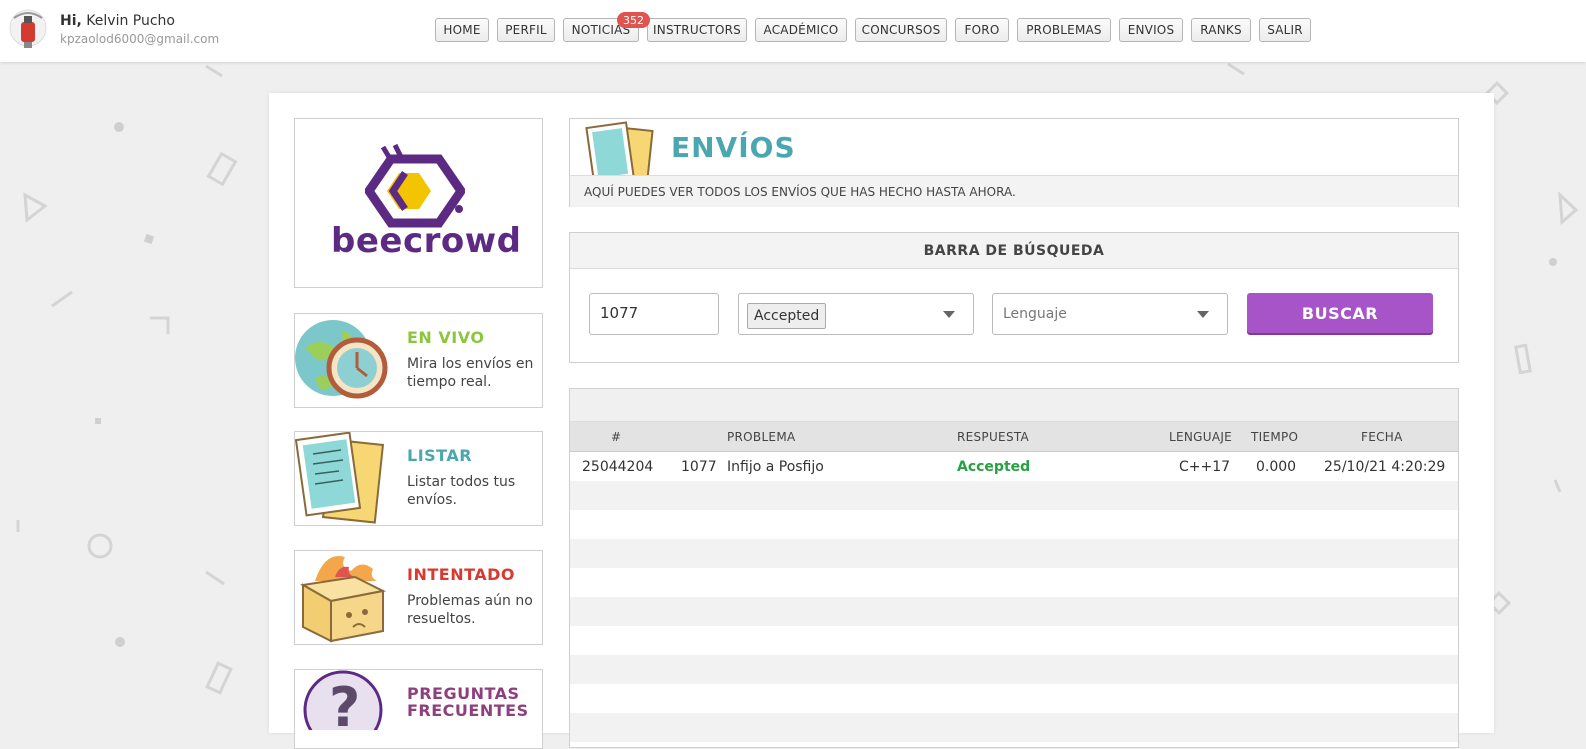 The width and height of the screenshot is (1586, 749). What do you see at coordinates (761, 437) in the screenshot?
I see `header-problema: PROBLEMA` at bounding box center [761, 437].